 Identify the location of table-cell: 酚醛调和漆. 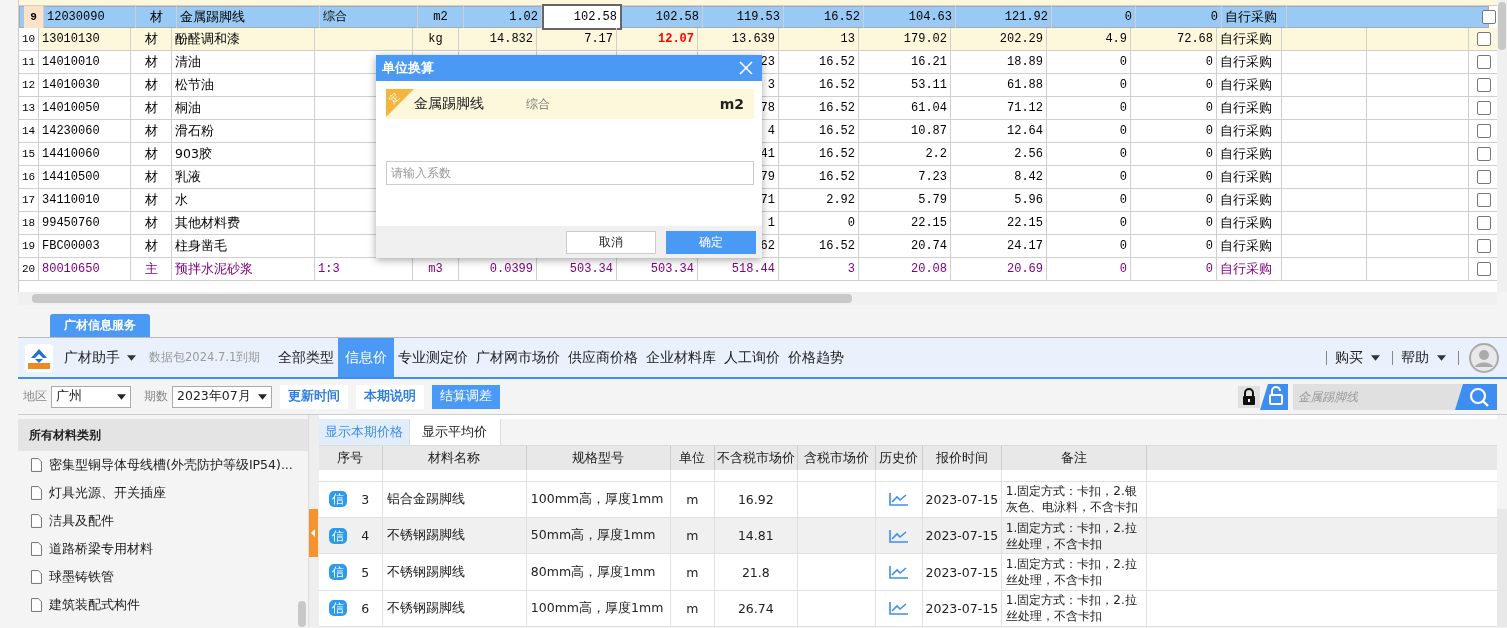
(243, 39).